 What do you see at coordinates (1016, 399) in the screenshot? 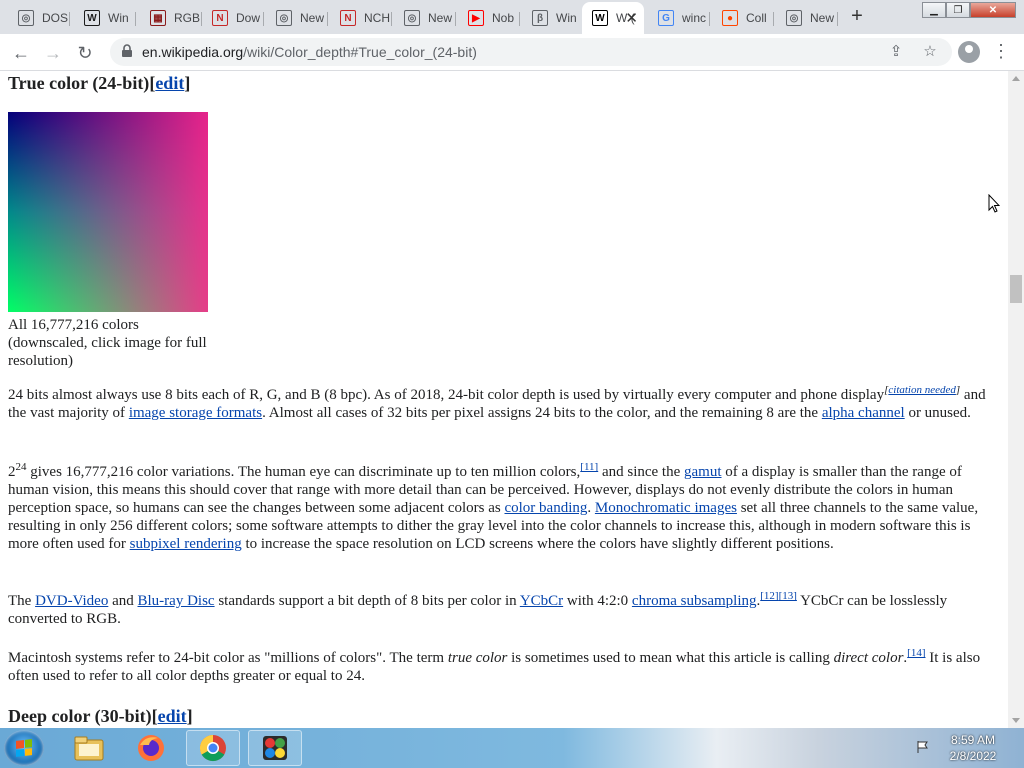
I see `vertical-scrollbar` at bounding box center [1016, 399].